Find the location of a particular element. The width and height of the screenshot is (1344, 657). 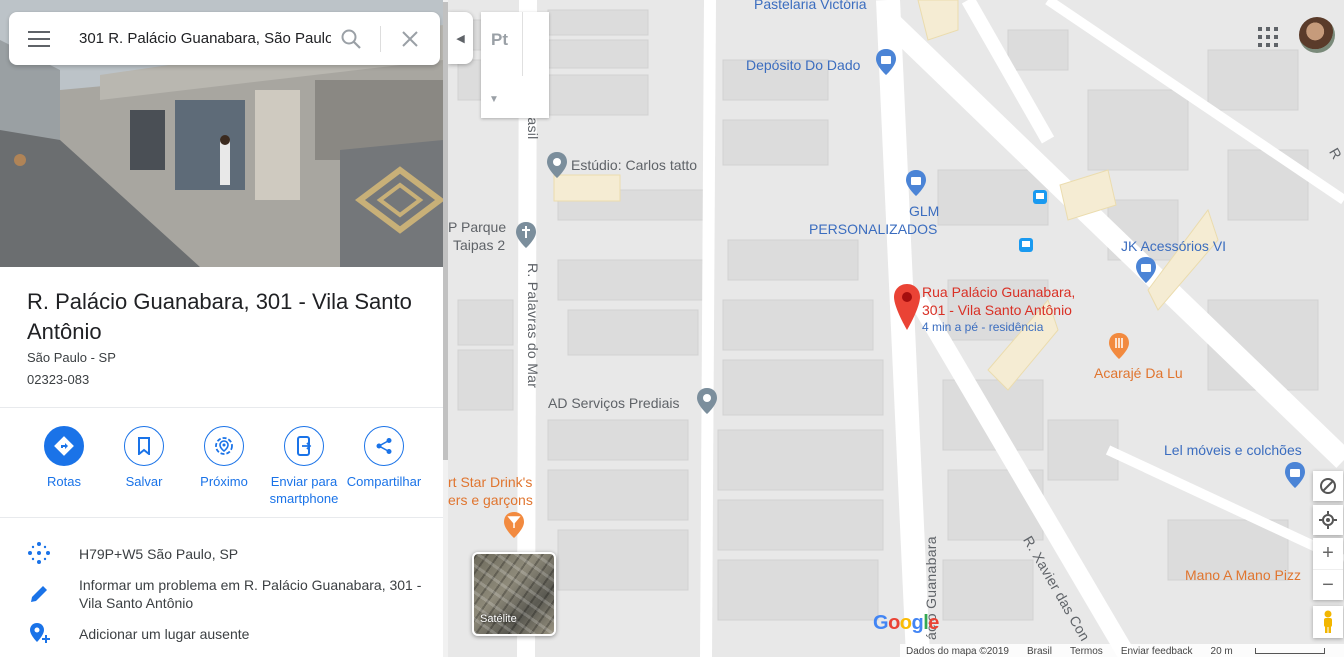

poi-label-lel: Lel móveis e colchões is located at coordinates (1233, 450).